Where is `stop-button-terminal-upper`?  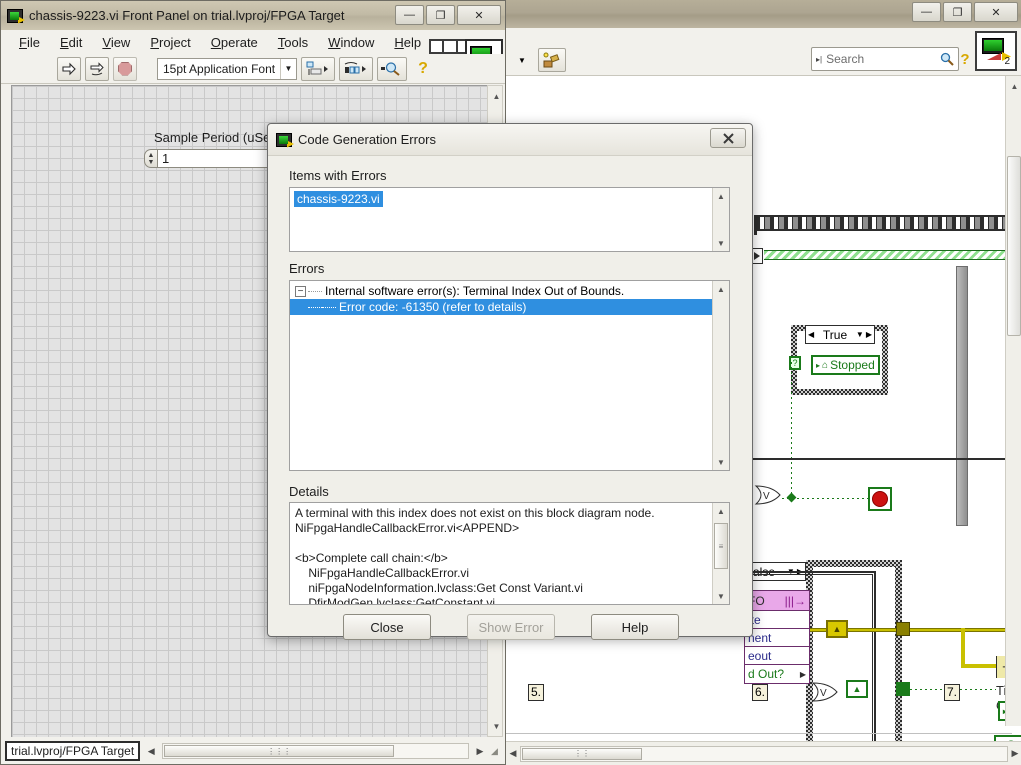
stop-button-terminal-upper is located at coordinates (880, 499).